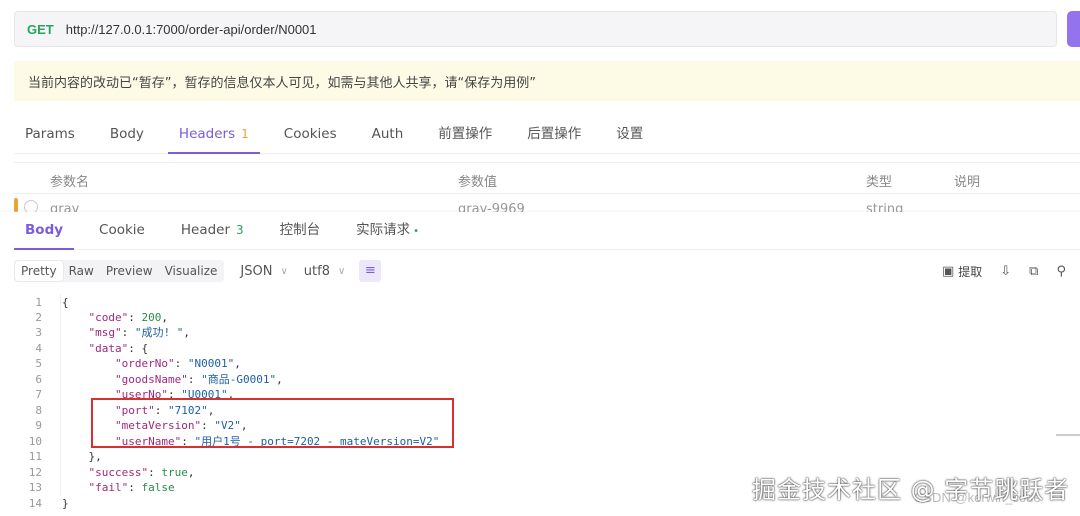  What do you see at coordinates (240, 229) in the screenshot?
I see `tab-count-badge: 3` at bounding box center [240, 229].